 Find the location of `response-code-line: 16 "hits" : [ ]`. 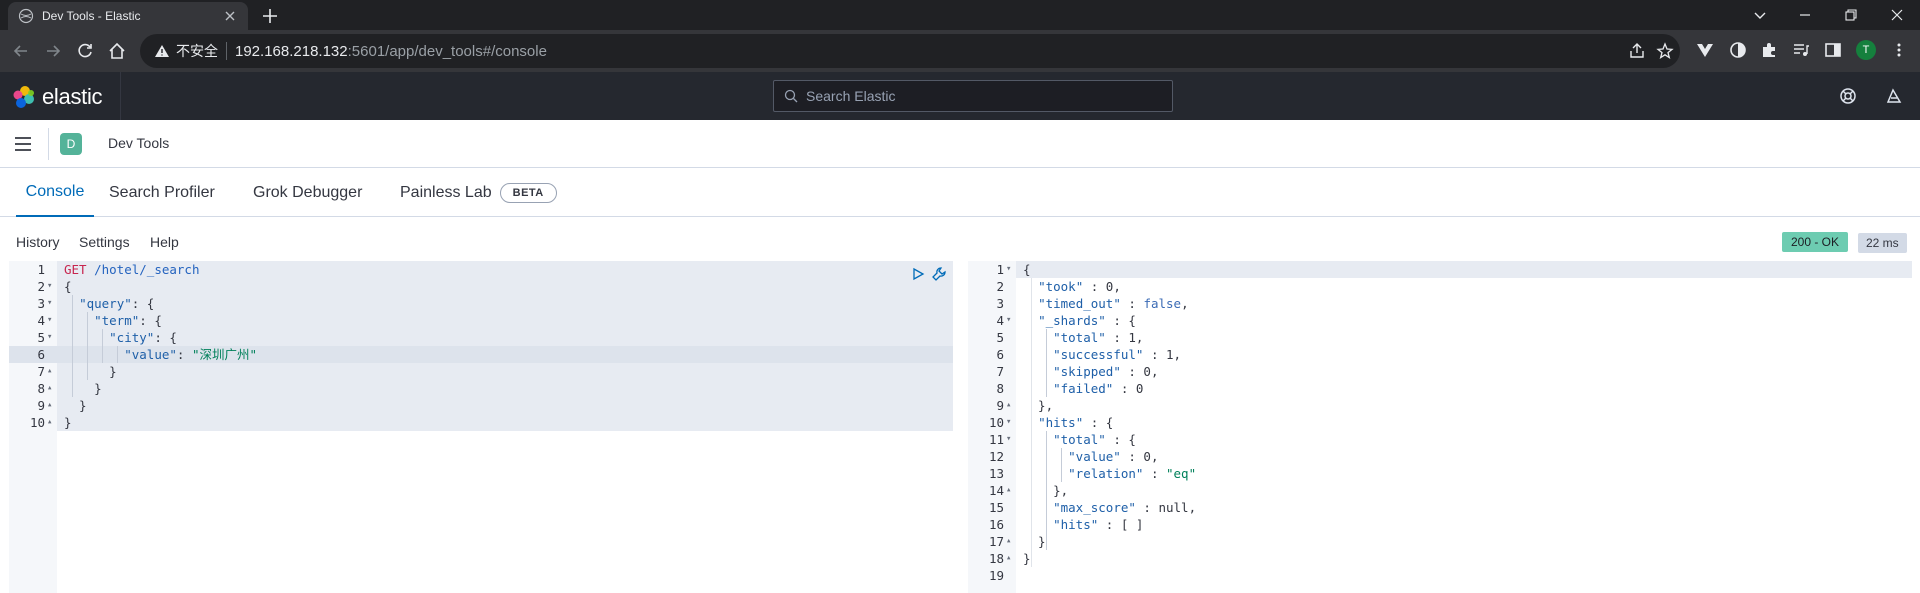

response-code-line: 16 "hits" : [ ] is located at coordinates (1440, 524).